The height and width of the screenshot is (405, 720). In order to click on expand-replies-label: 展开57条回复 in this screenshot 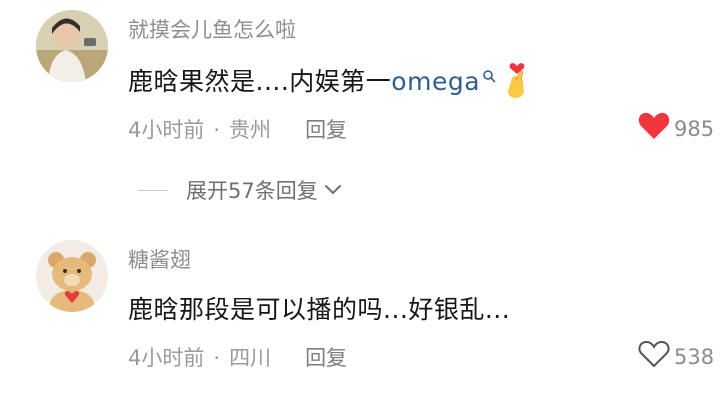, I will do `click(252, 191)`.